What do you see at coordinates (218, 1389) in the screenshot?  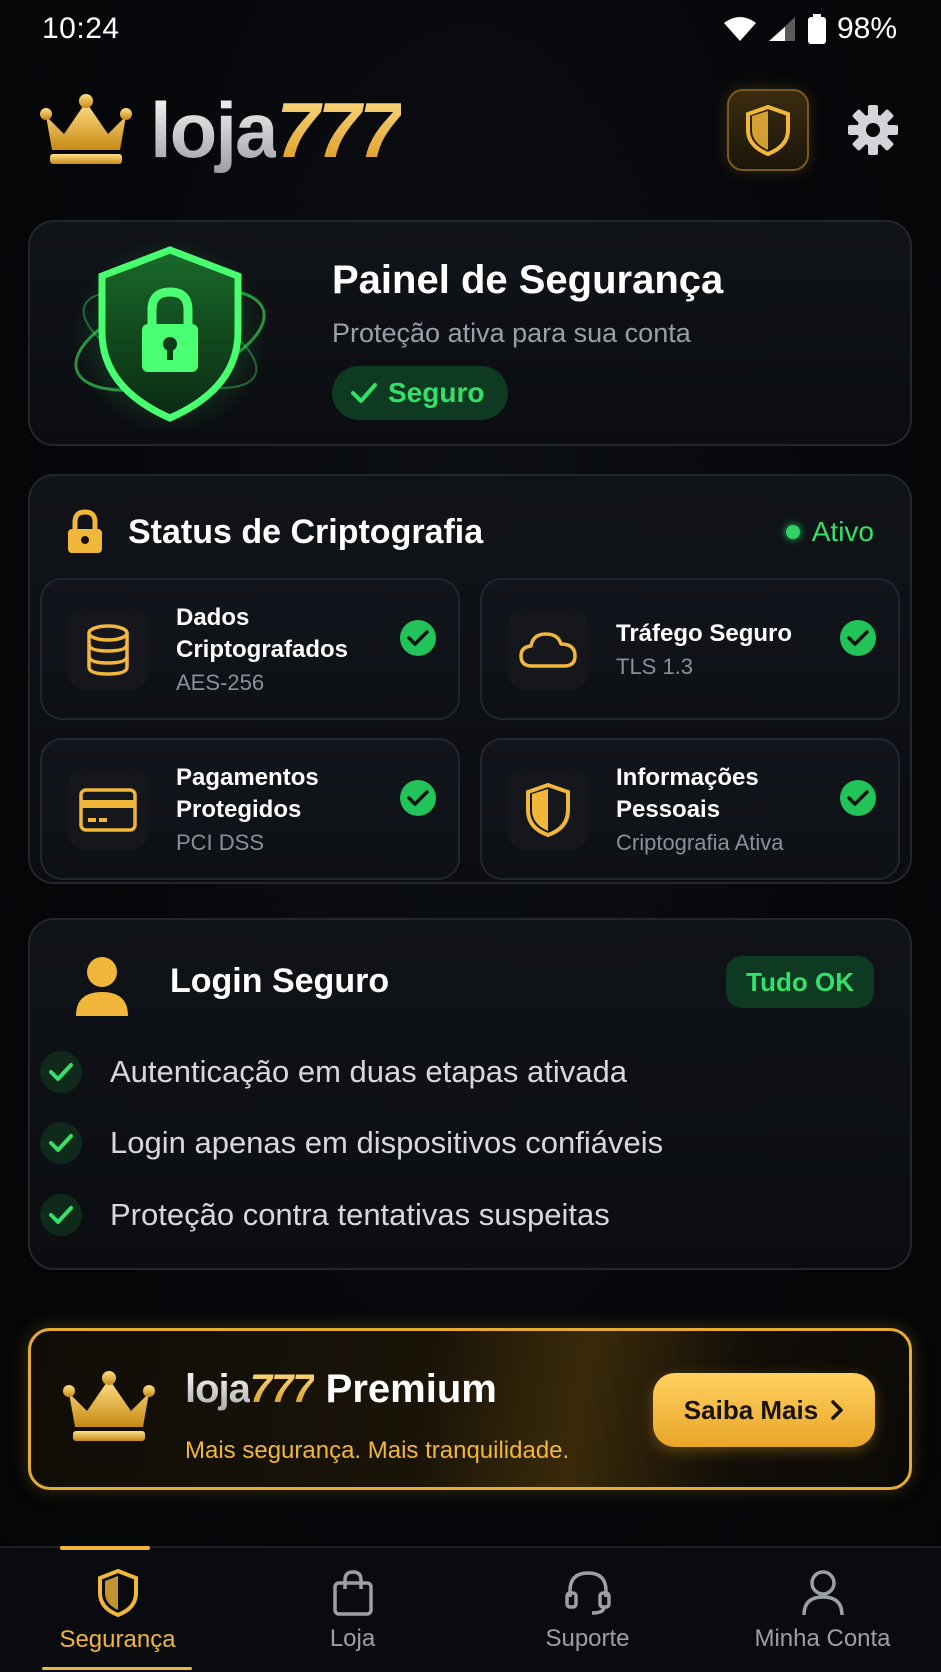 I see `premium-brand-part1: loja` at bounding box center [218, 1389].